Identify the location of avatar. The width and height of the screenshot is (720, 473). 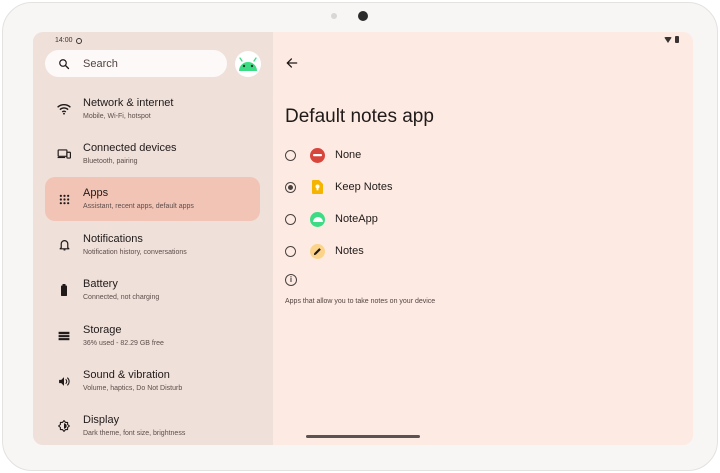
(248, 64).